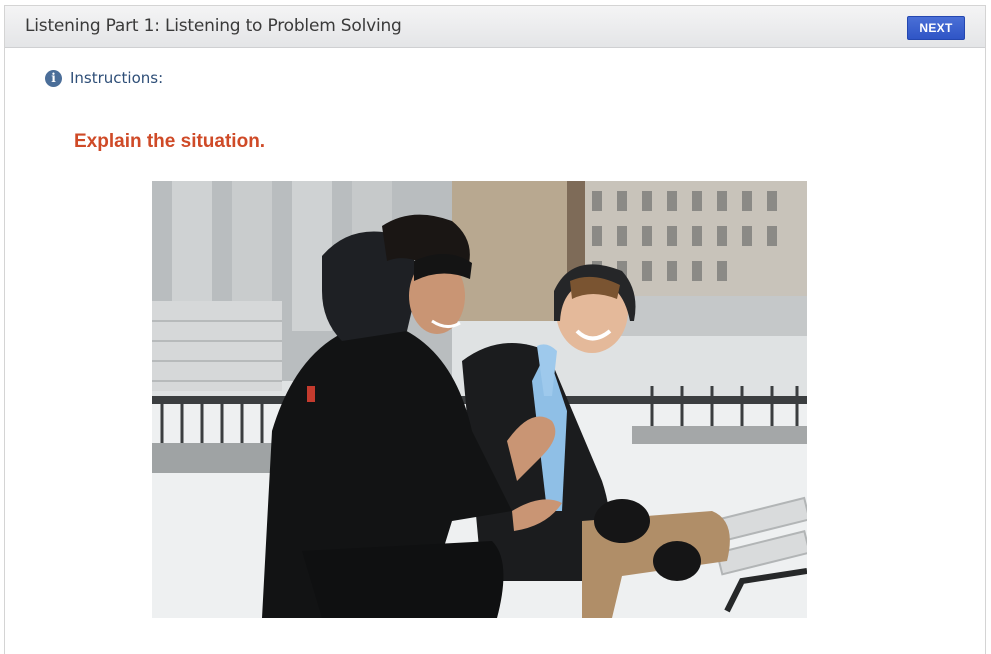  Describe the element at coordinates (936, 28) in the screenshot. I see `next-button: NEXT` at that location.